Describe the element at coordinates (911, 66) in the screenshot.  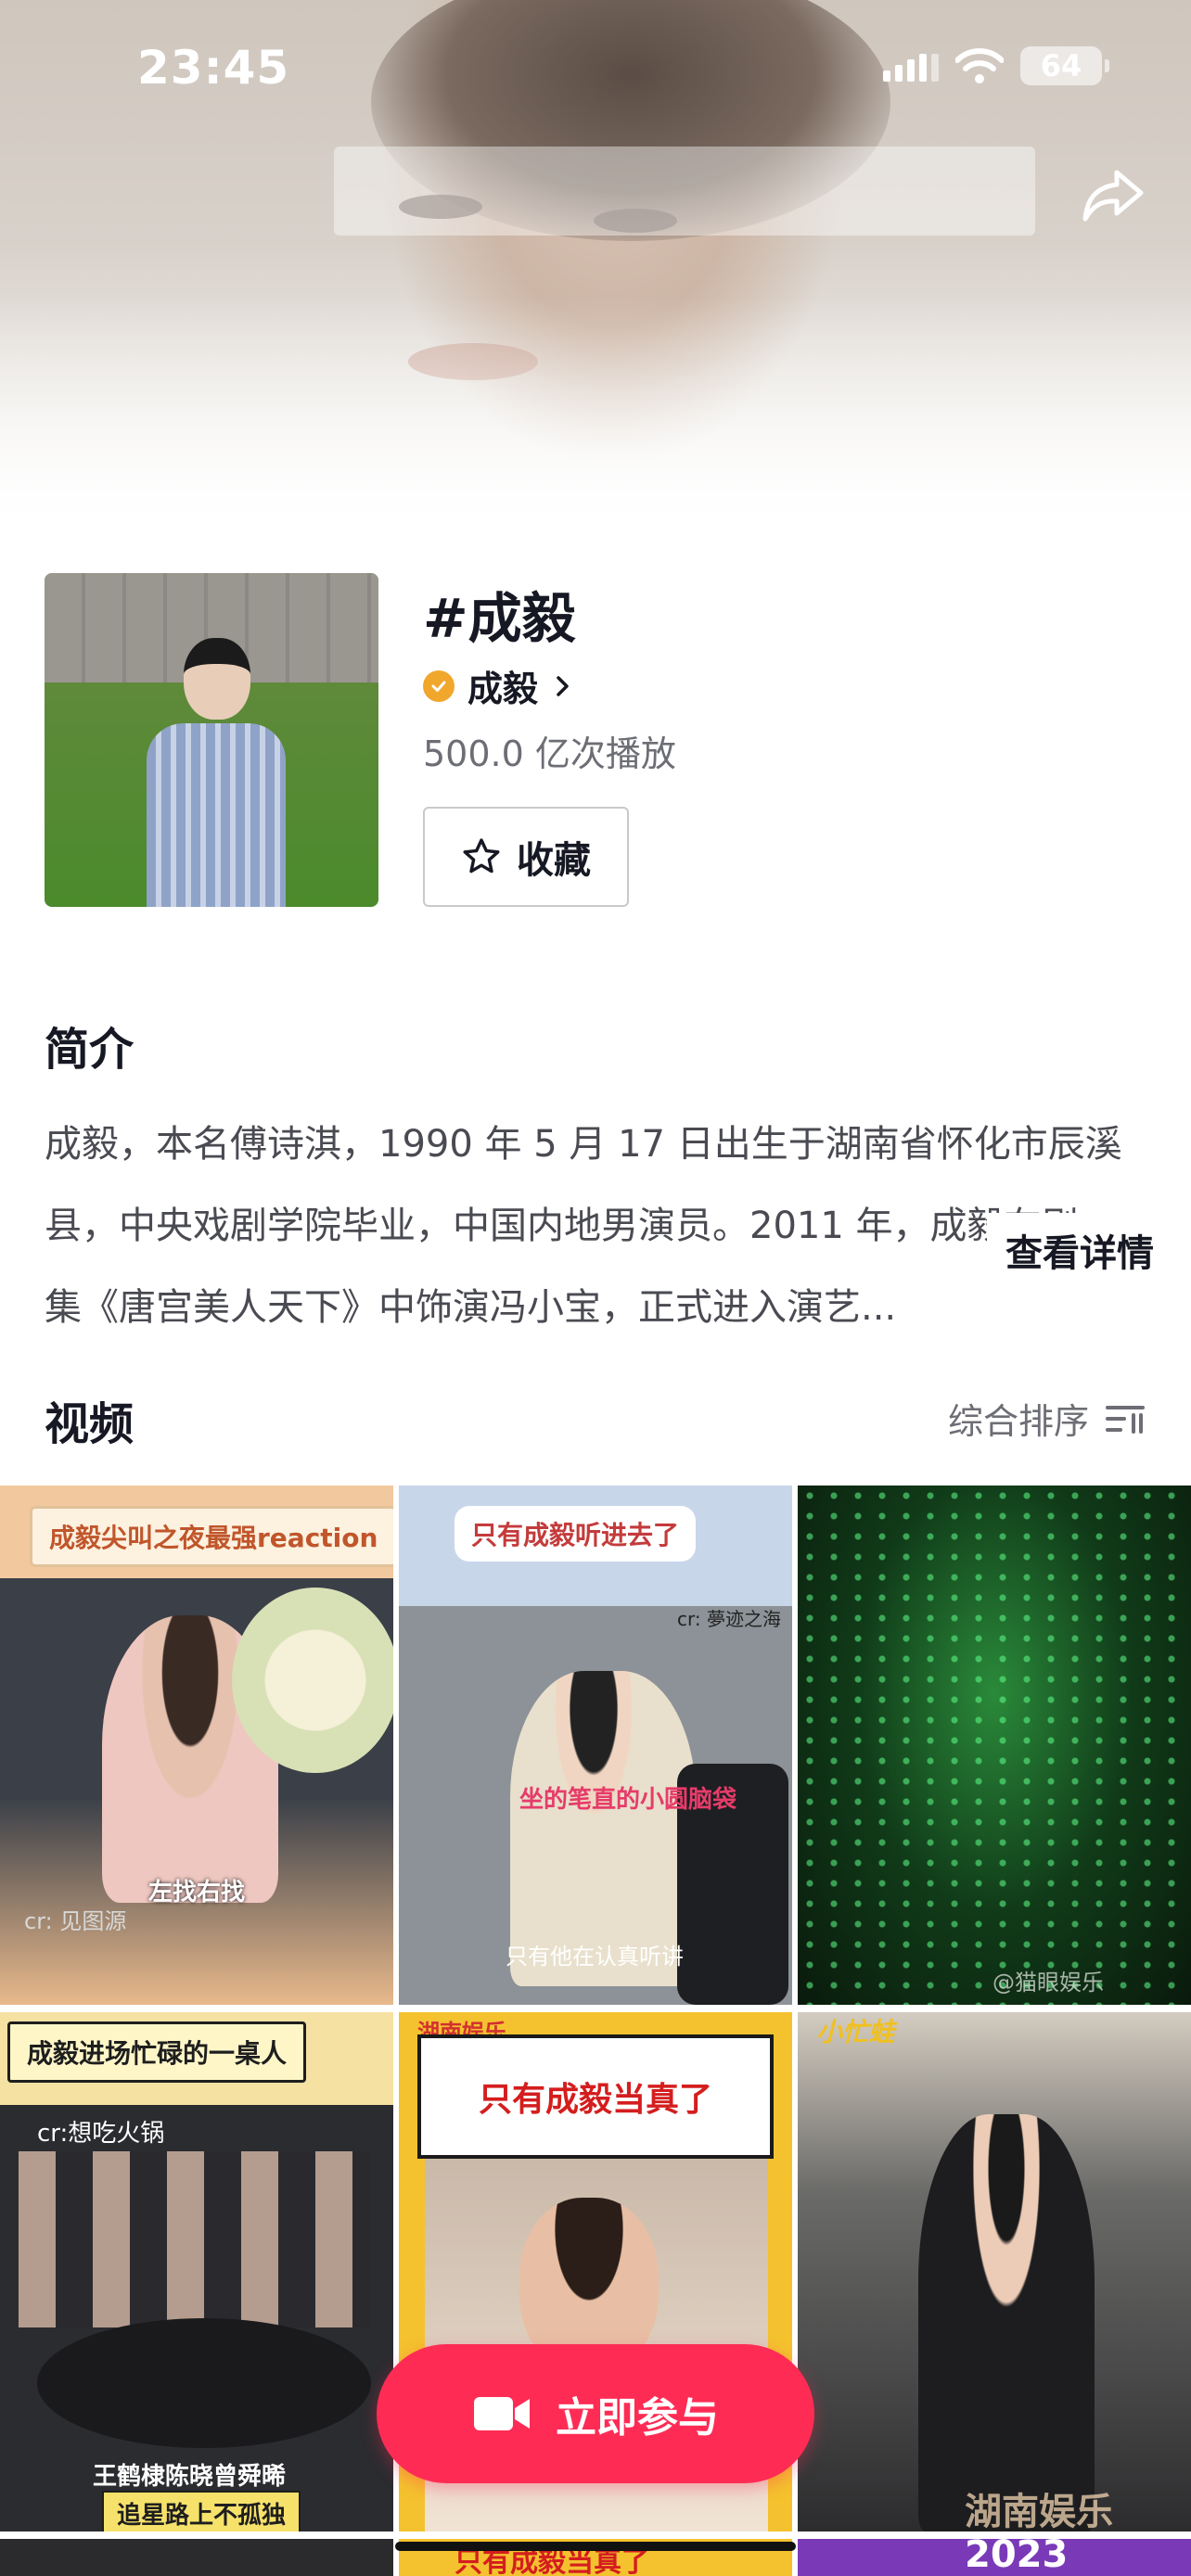
I see `cellular-signal-icon` at that location.